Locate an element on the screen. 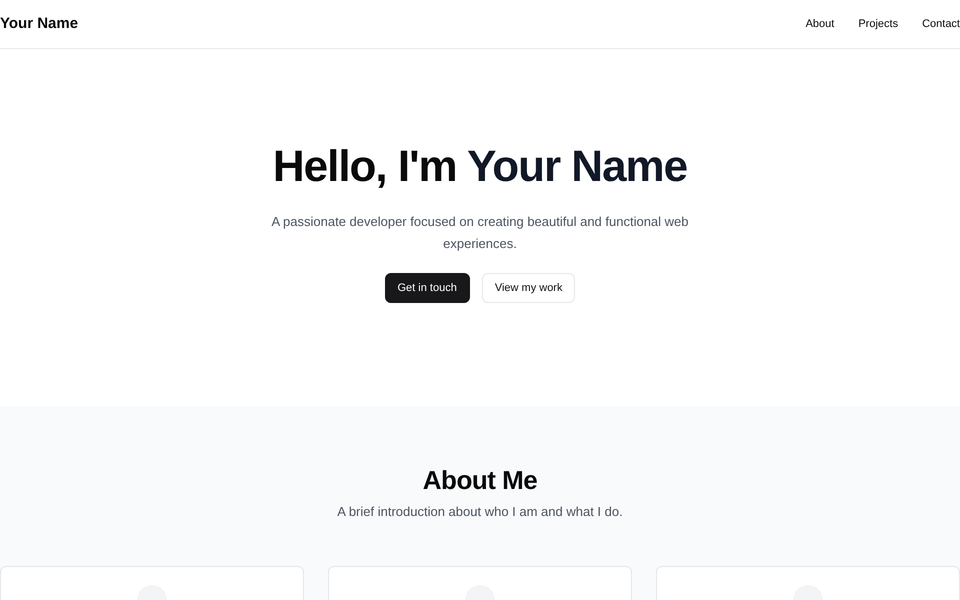  nav-link: Projects is located at coordinates (878, 24).